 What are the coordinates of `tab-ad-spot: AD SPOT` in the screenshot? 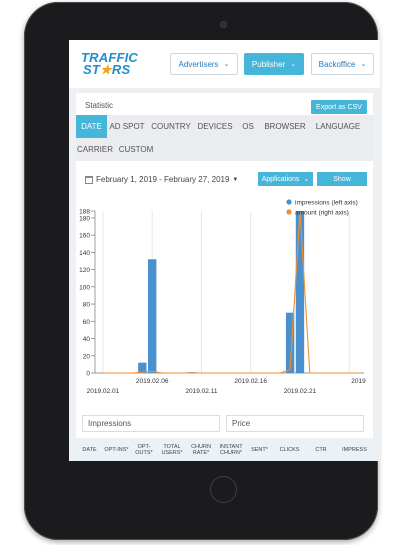 It's located at (127, 126).